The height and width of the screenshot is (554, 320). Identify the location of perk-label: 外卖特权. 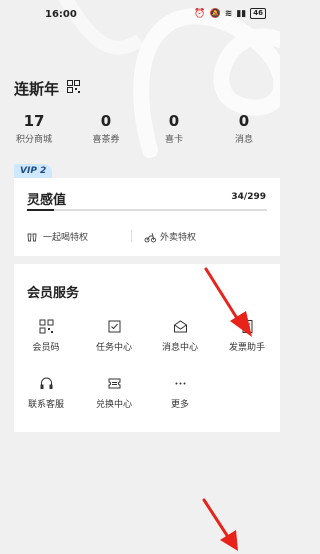
(178, 238).